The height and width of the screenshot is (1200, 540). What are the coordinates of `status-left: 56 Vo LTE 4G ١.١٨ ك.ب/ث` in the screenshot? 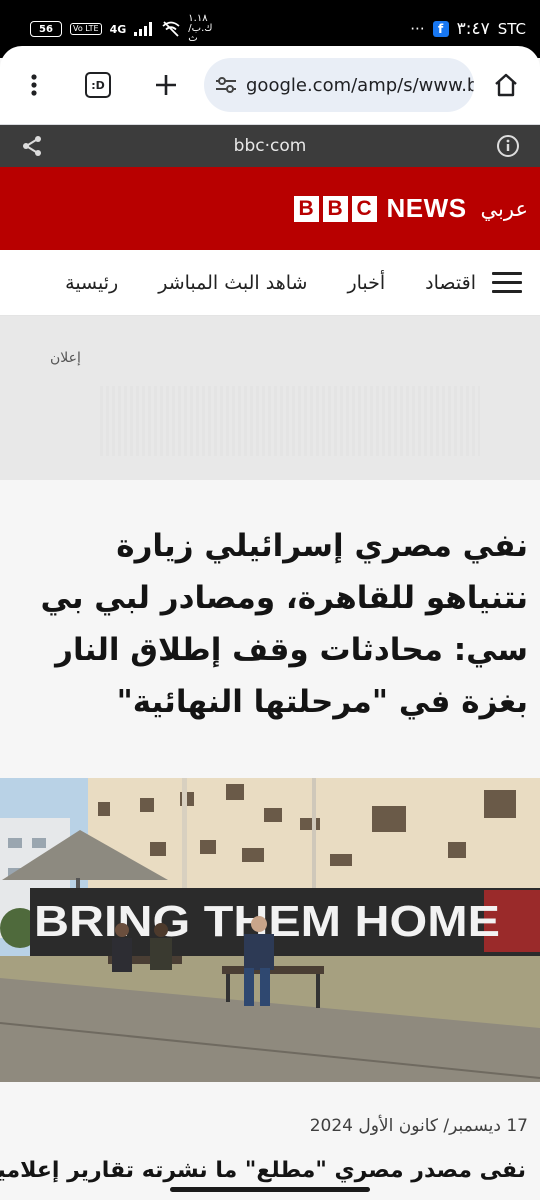 It's located at (121, 28).